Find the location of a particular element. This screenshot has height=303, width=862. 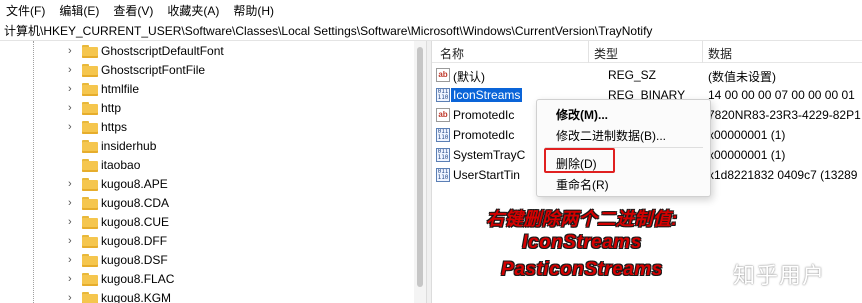

tree-item-label: itaobao is located at coordinates (121, 165).